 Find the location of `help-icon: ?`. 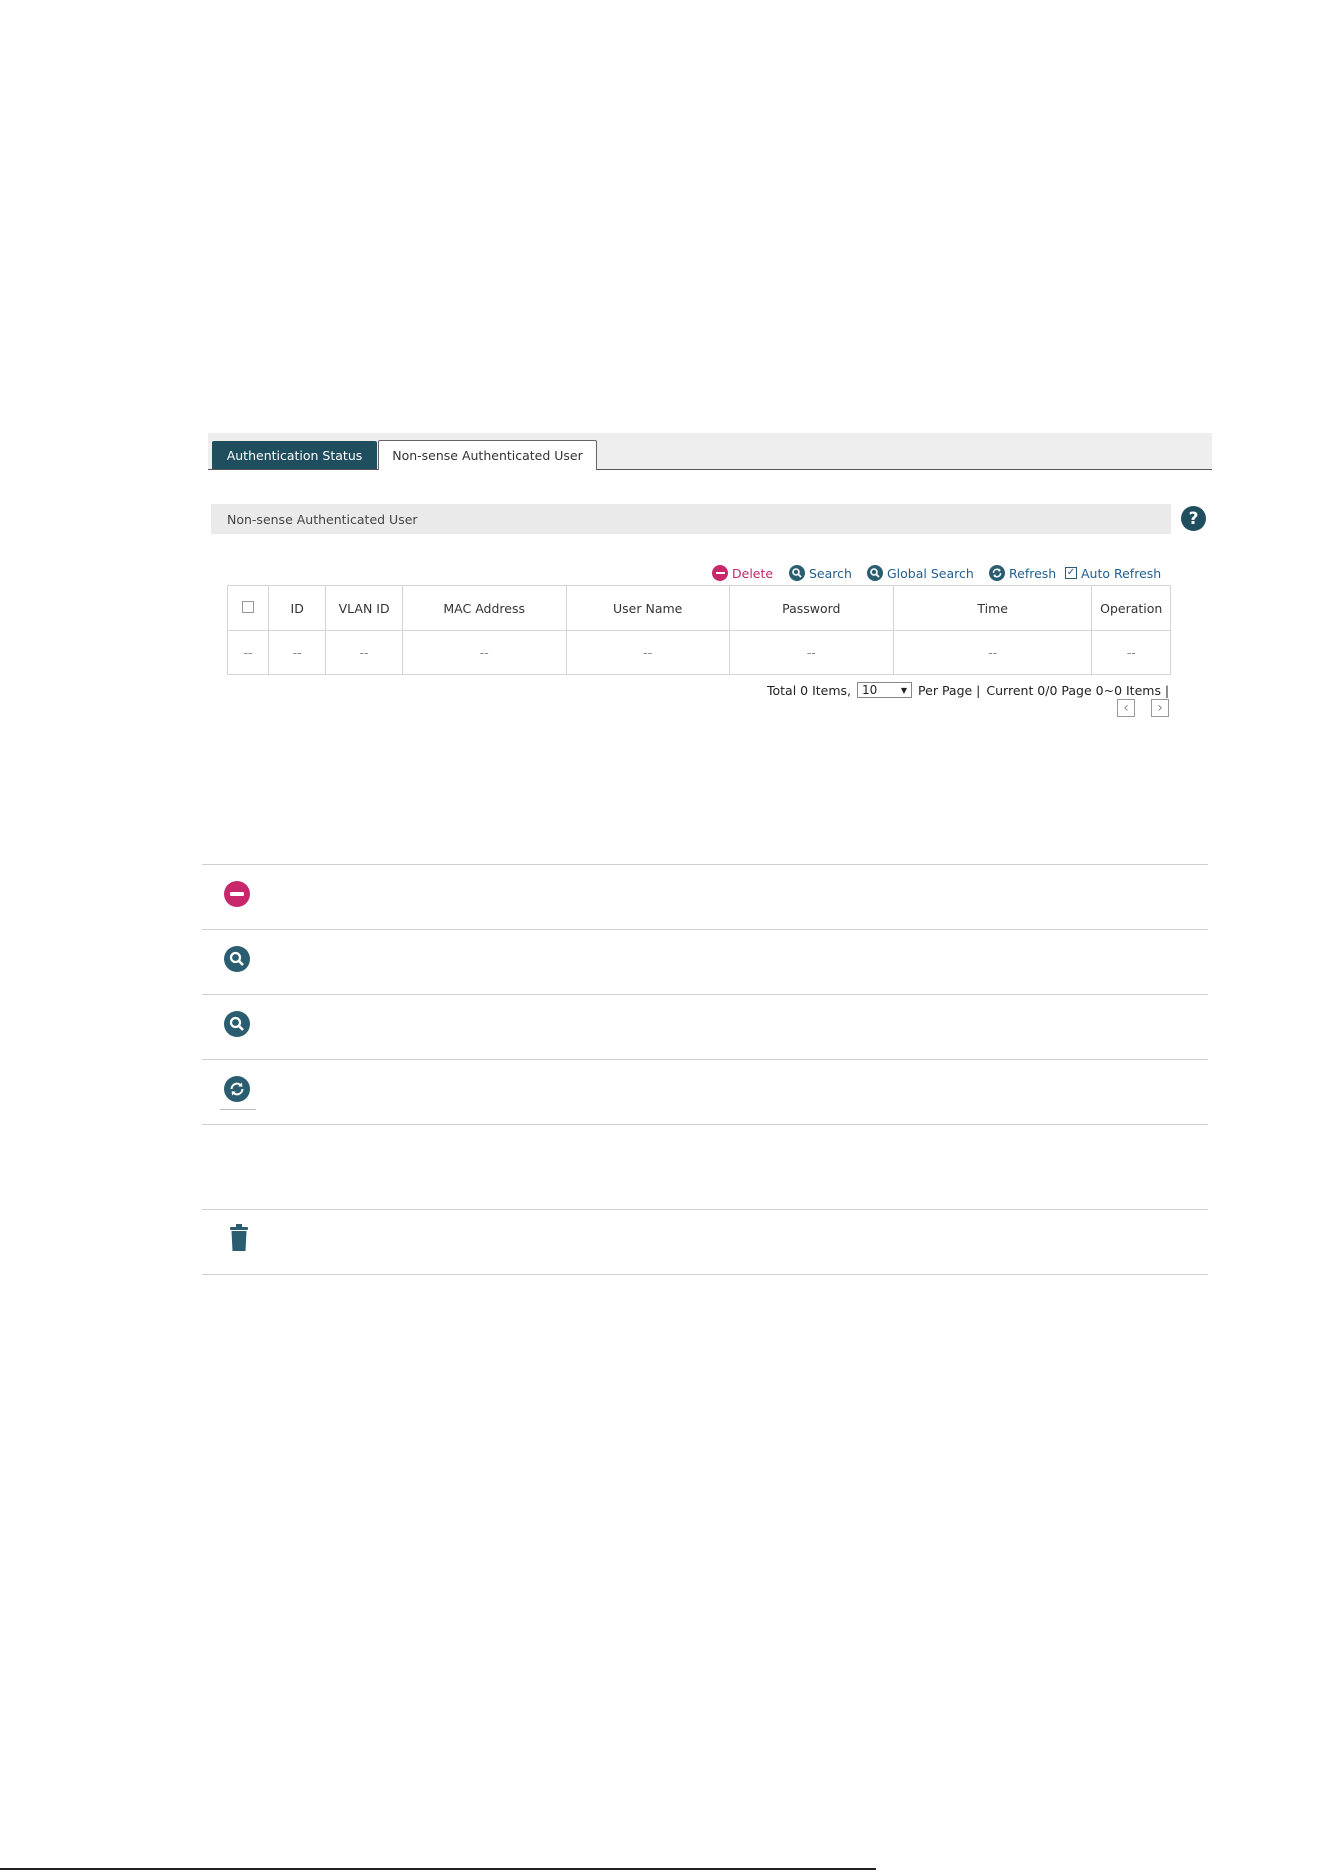

help-icon: ? is located at coordinates (1193, 518).